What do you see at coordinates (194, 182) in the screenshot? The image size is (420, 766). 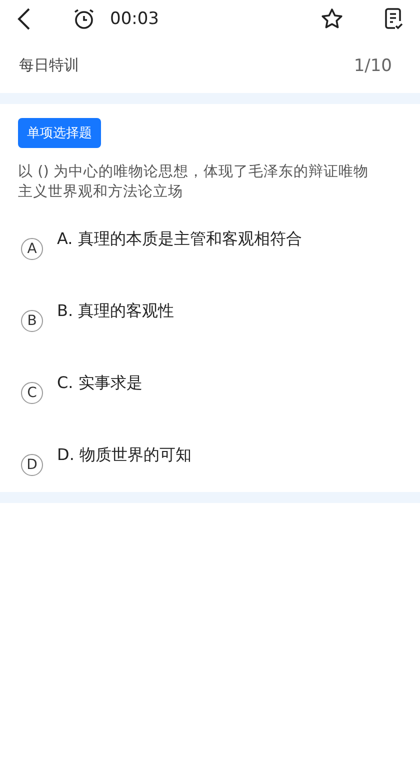 I see `question-text: 以 () 为中心的唯物论思想，体现了毛泽东的辩证唯物主义世界观和方法论立场` at bounding box center [194, 182].